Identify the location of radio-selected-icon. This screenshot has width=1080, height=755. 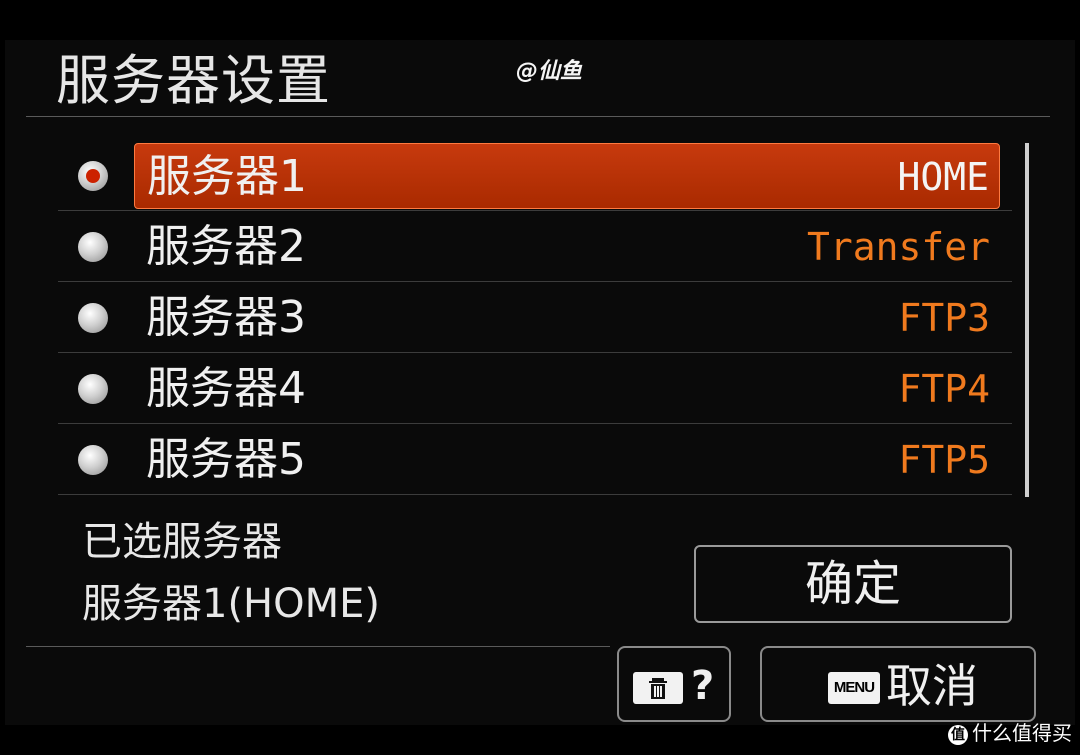
(93, 176).